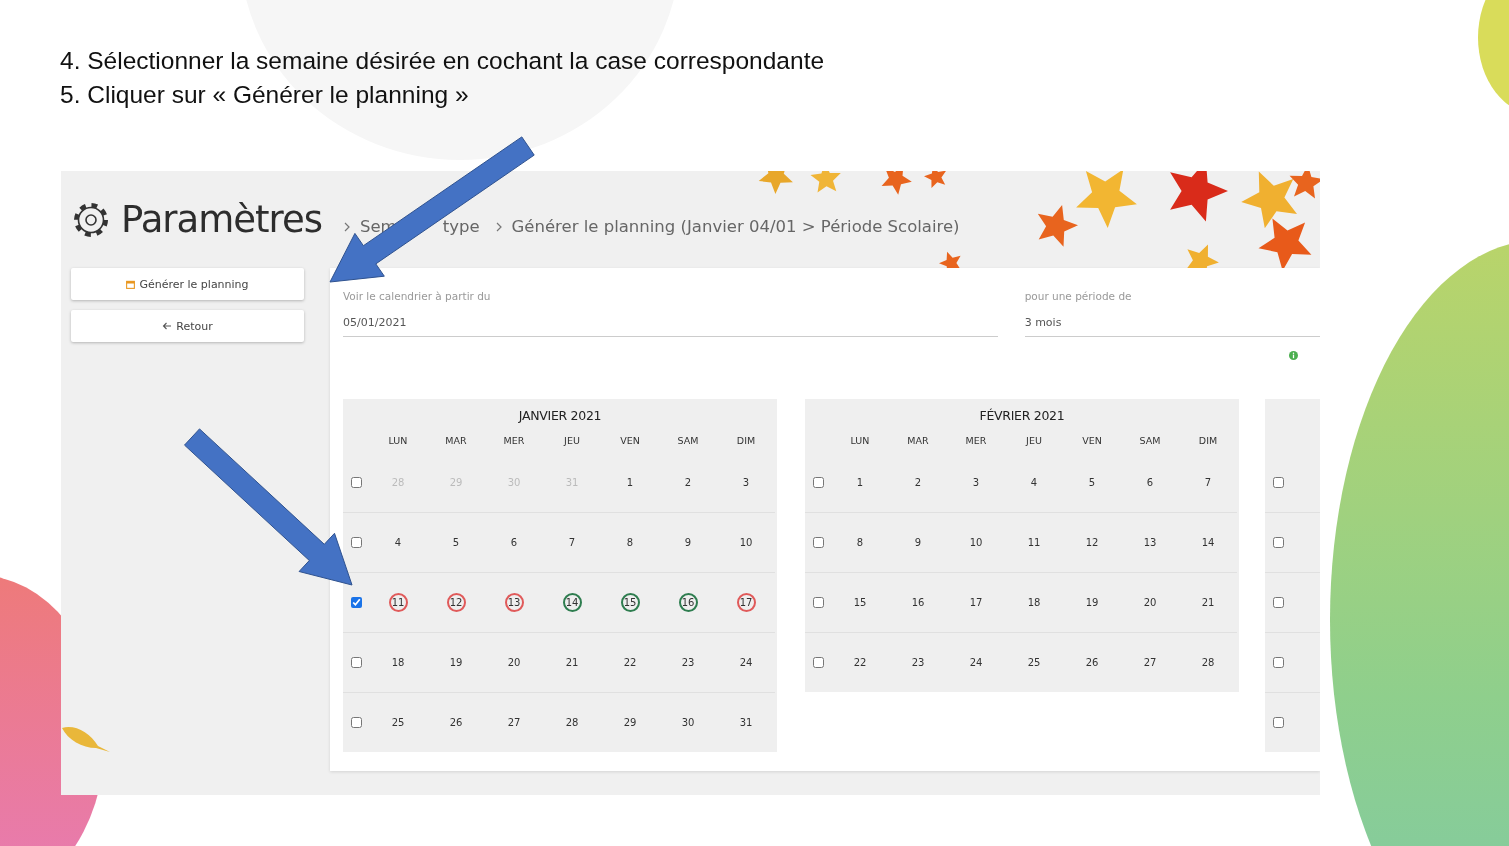  Describe the element at coordinates (918, 602) in the screenshot. I see `day-number: 16` at that location.